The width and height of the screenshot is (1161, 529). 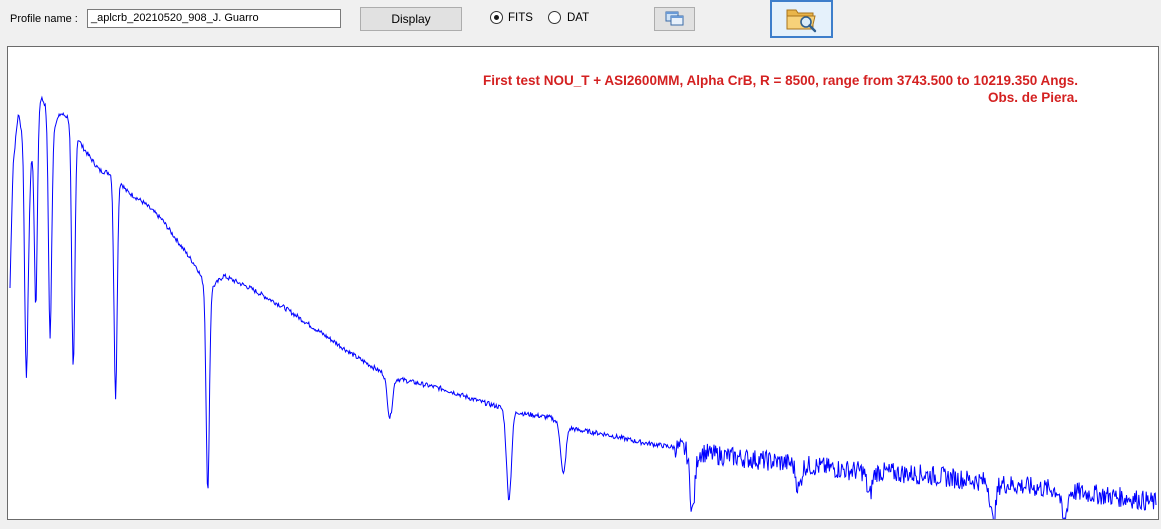 I want to click on folder-search-icon, so click(x=801, y=21).